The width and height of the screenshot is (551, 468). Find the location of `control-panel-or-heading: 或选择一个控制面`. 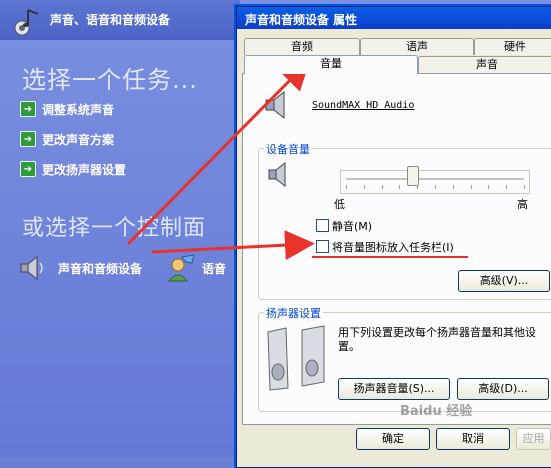

control-panel-or-heading: 或选择一个控制面 is located at coordinates (114, 228).